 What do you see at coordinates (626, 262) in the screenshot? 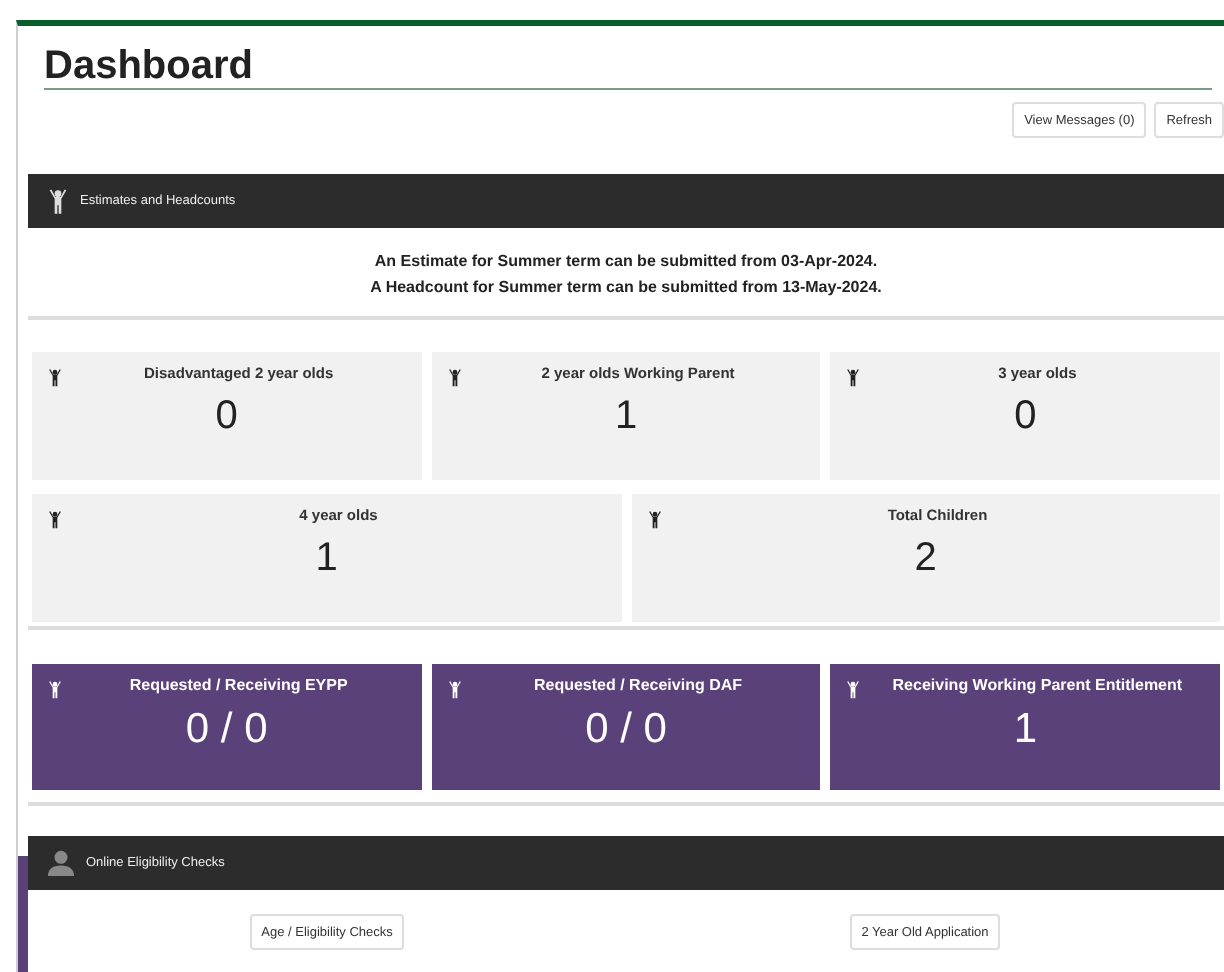
I see `notice-text: An Estimate for Summer term can be submitted from 03-Apr-2024.` at bounding box center [626, 262].